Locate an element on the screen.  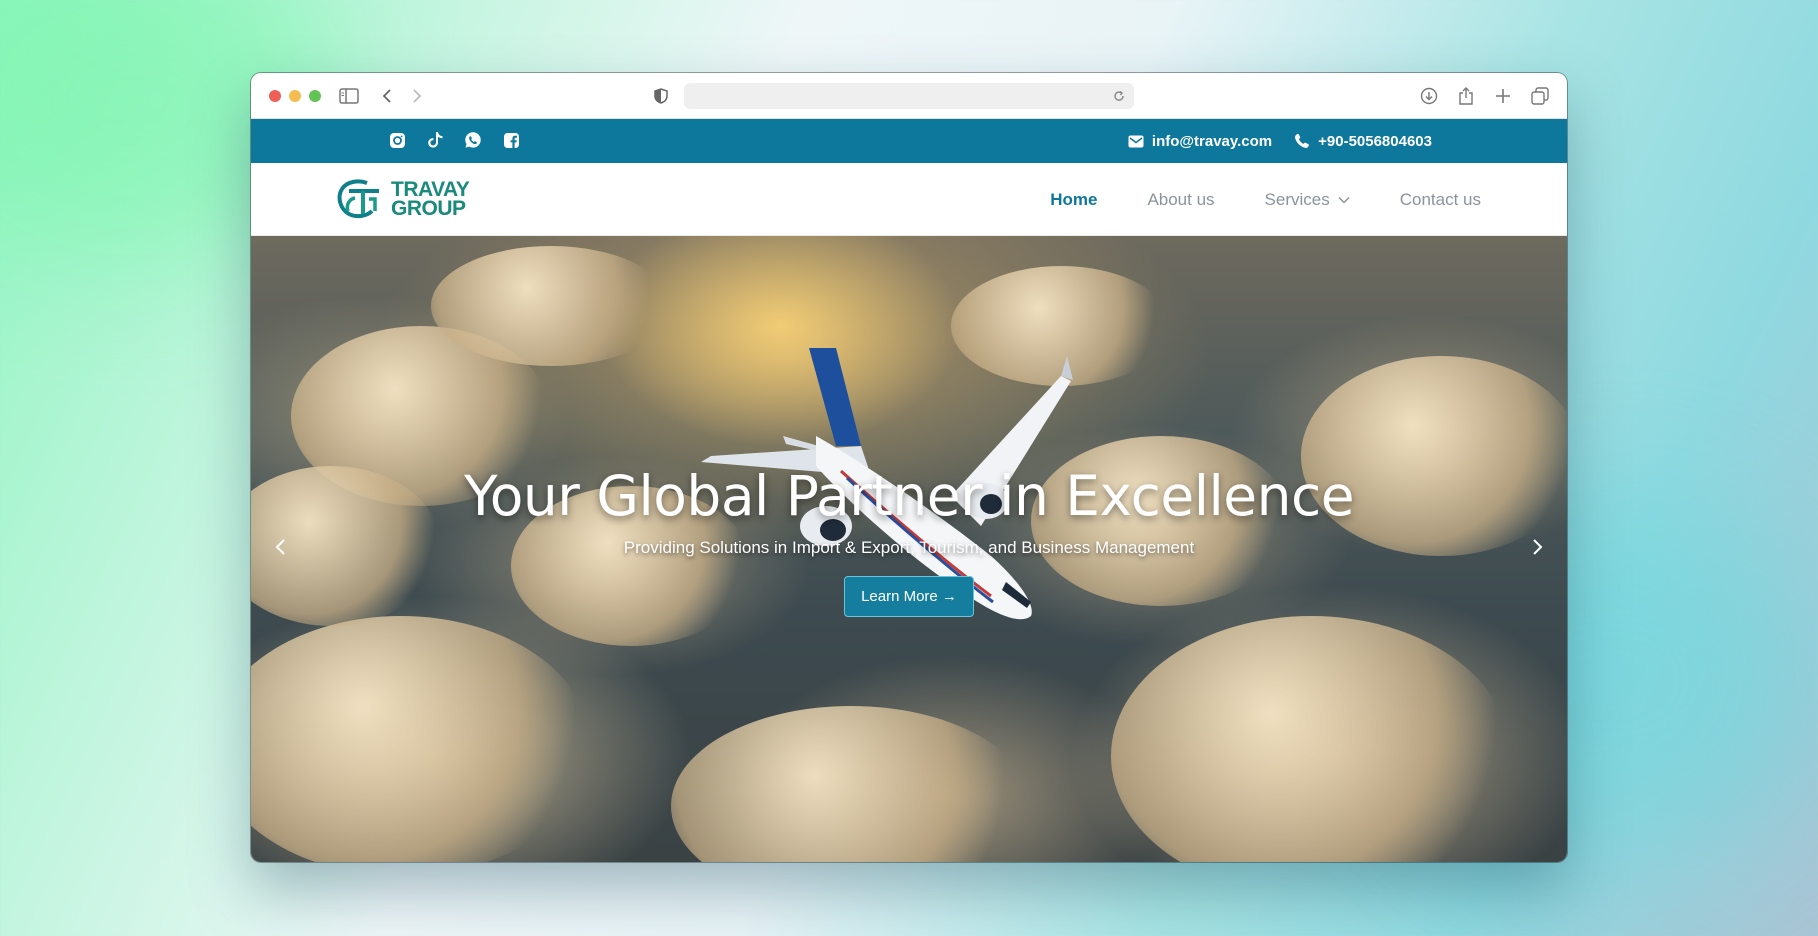
company-logo: TRAVAY GROUP is located at coordinates (403, 199).